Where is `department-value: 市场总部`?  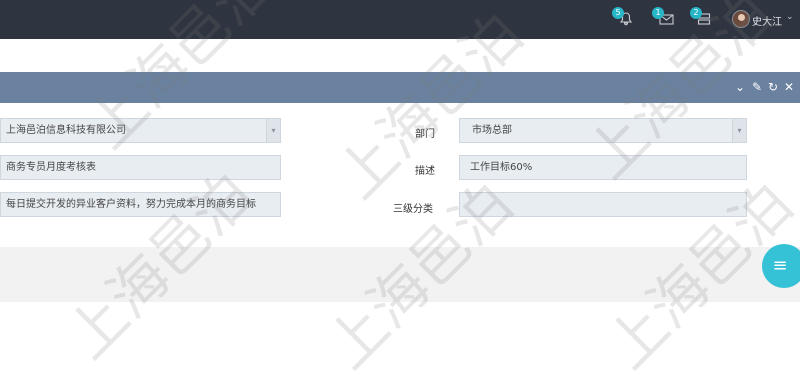 department-value: 市场总部 is located at coordinates (492, 130).